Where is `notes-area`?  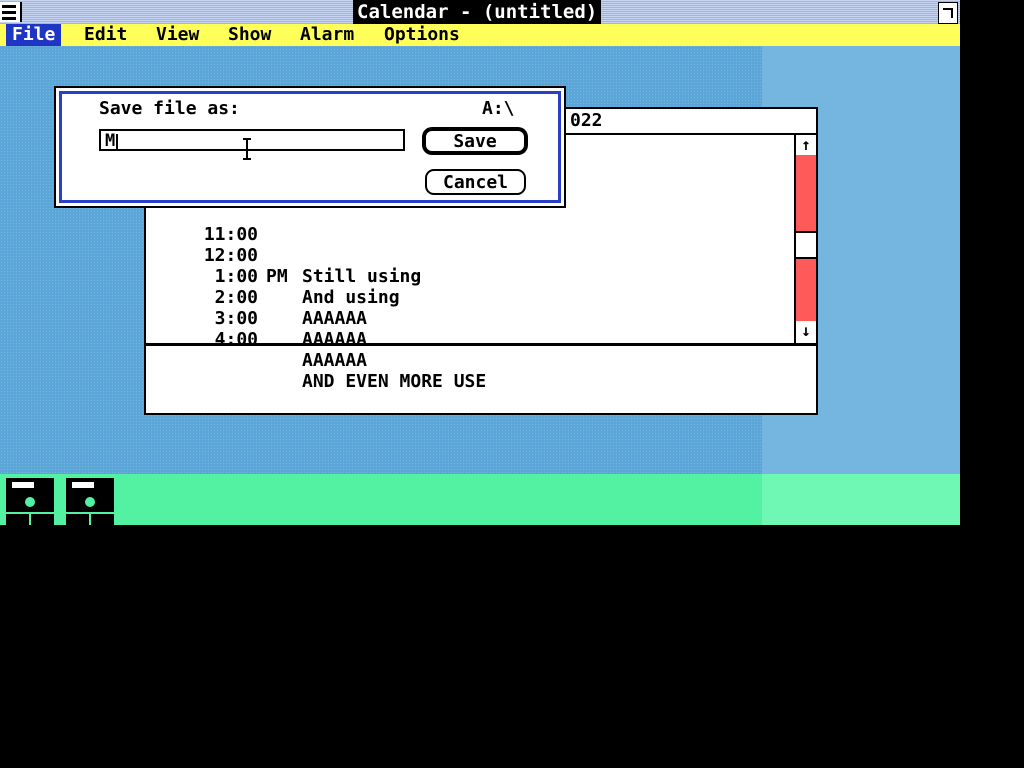
notes-area is located at coordinates (481, 378).